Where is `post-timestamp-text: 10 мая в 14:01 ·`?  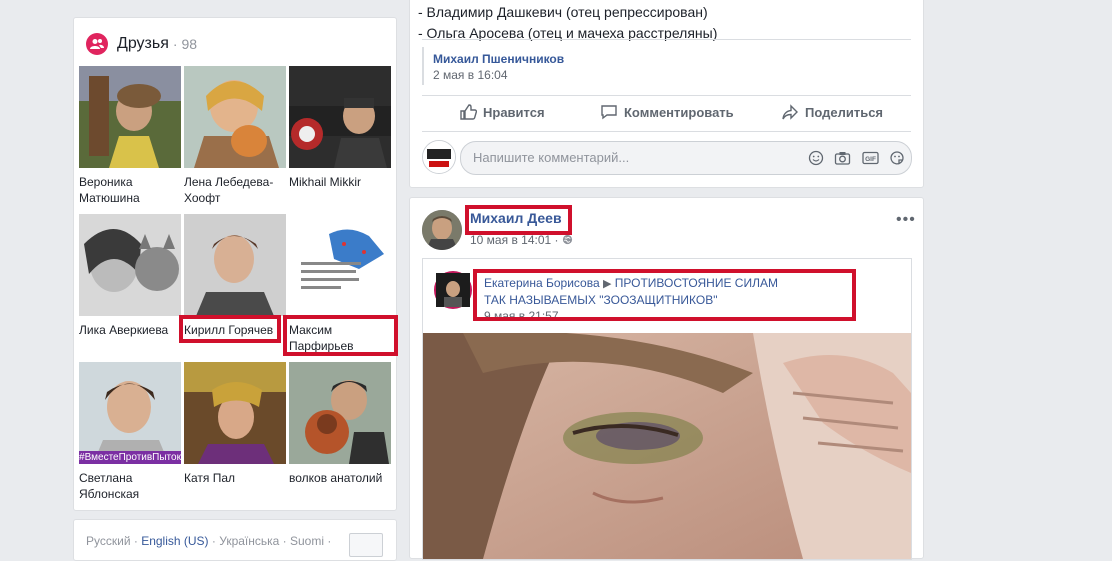
post-timestamp-text: 10 мая в 14:01 · is located at coordinates (514, 240).